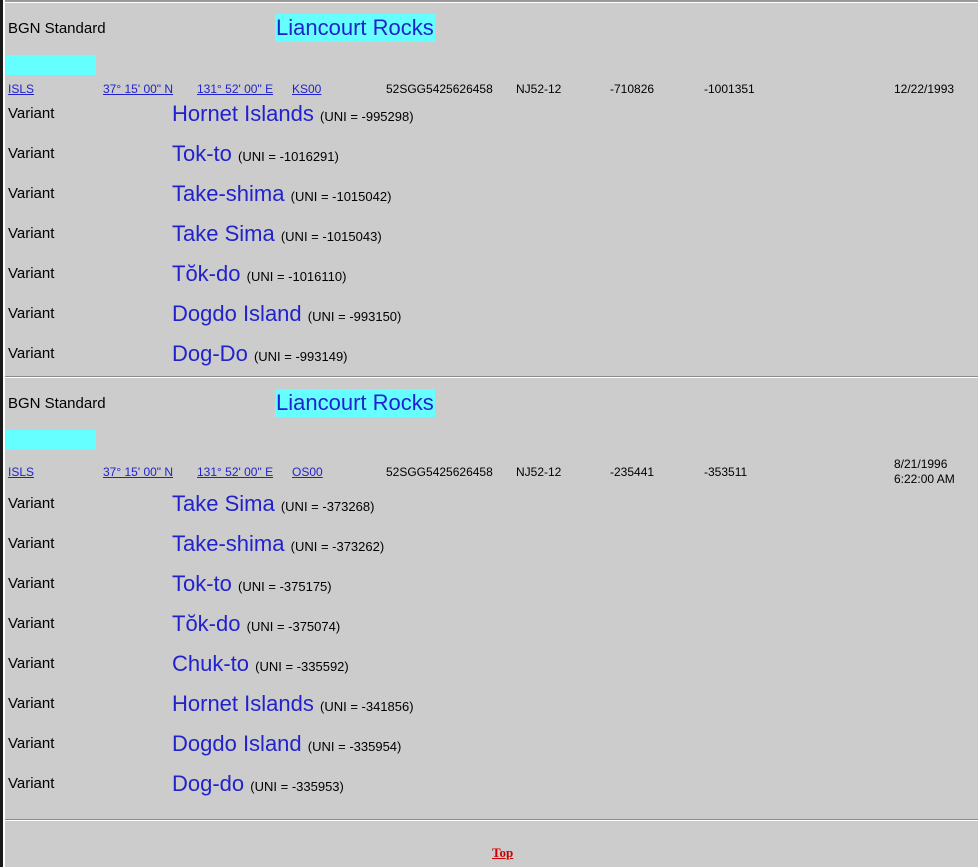 This screenshot has width=978, height=867. I want to click on variant-uni: (UNI = -995298), so click(366, 116).